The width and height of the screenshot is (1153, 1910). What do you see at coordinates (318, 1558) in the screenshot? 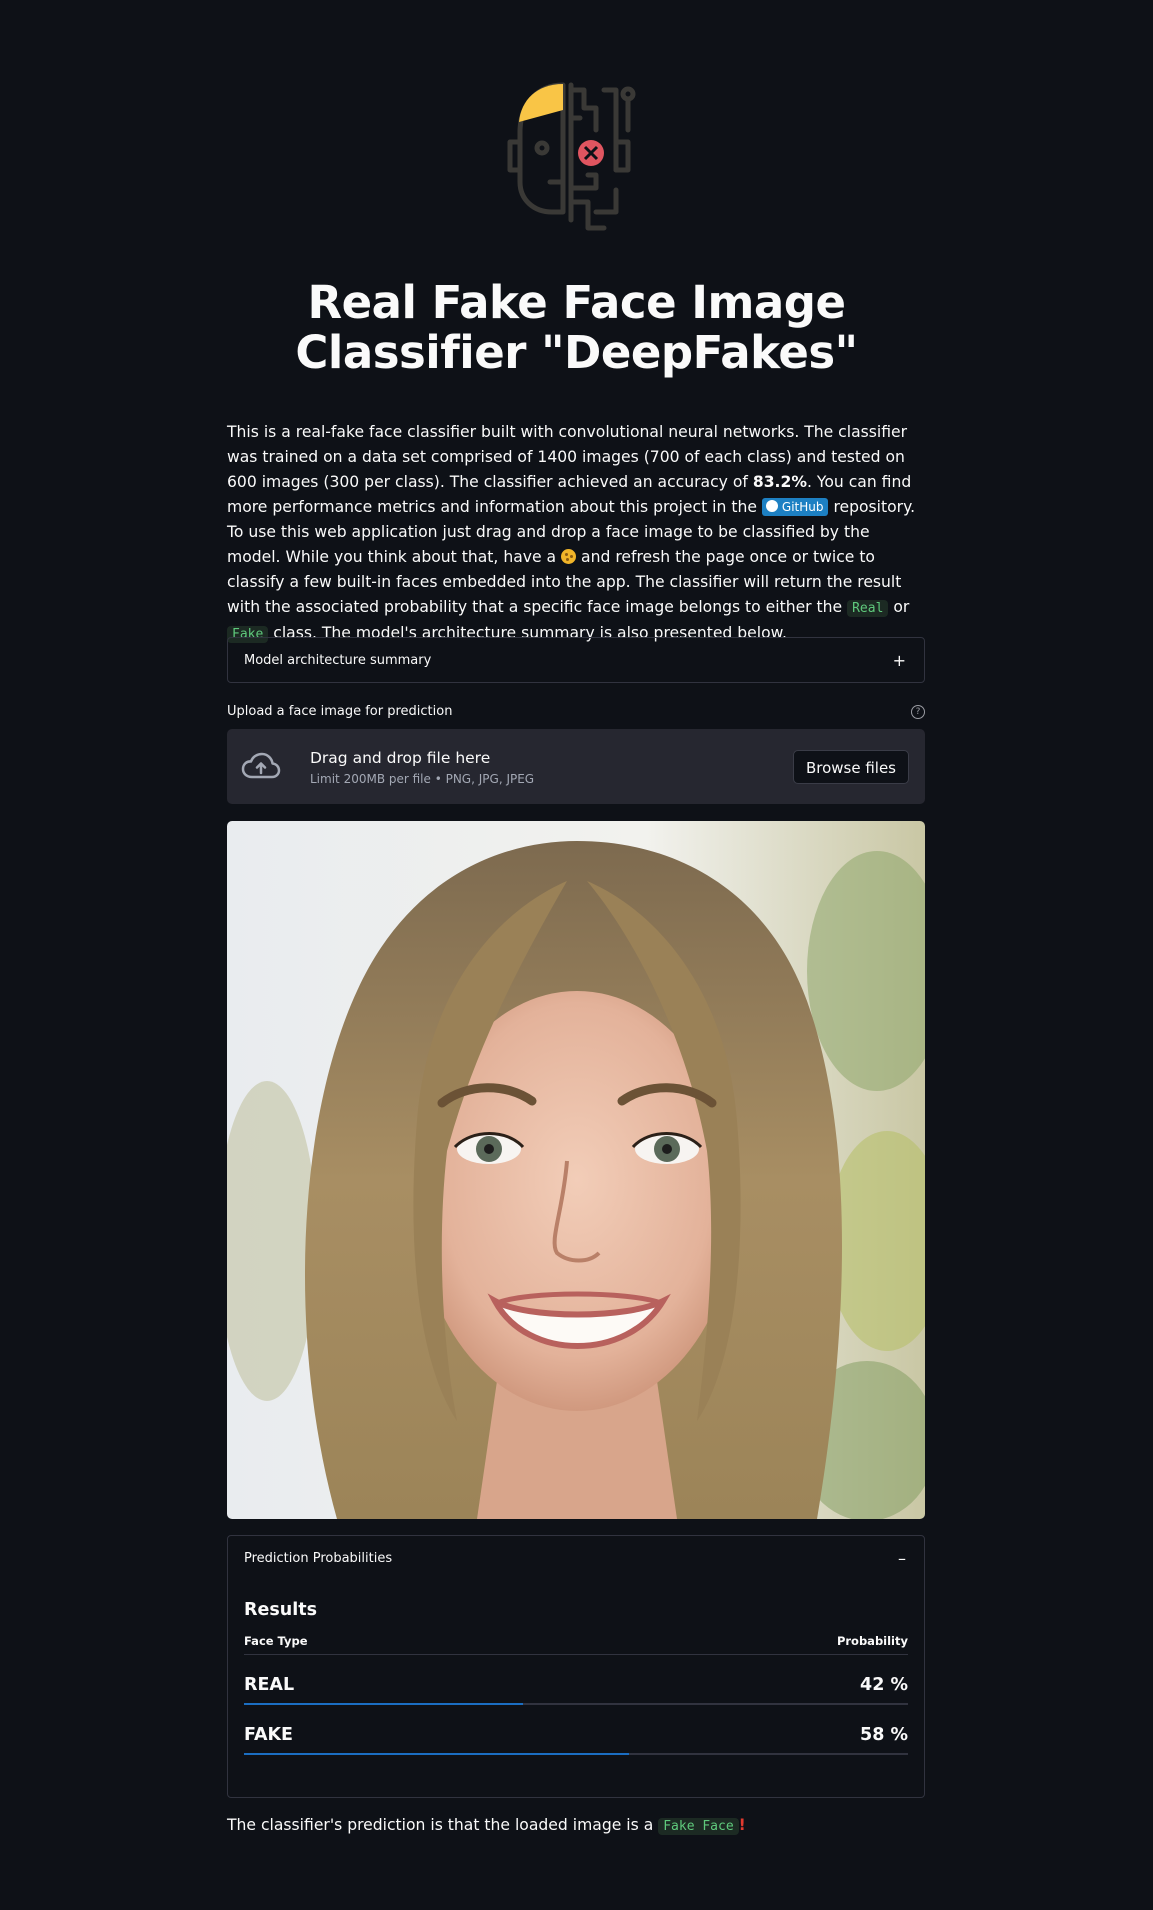
I see `prediction-expander-label: Prediction Probabilities` at bounding box center [318, 1558].